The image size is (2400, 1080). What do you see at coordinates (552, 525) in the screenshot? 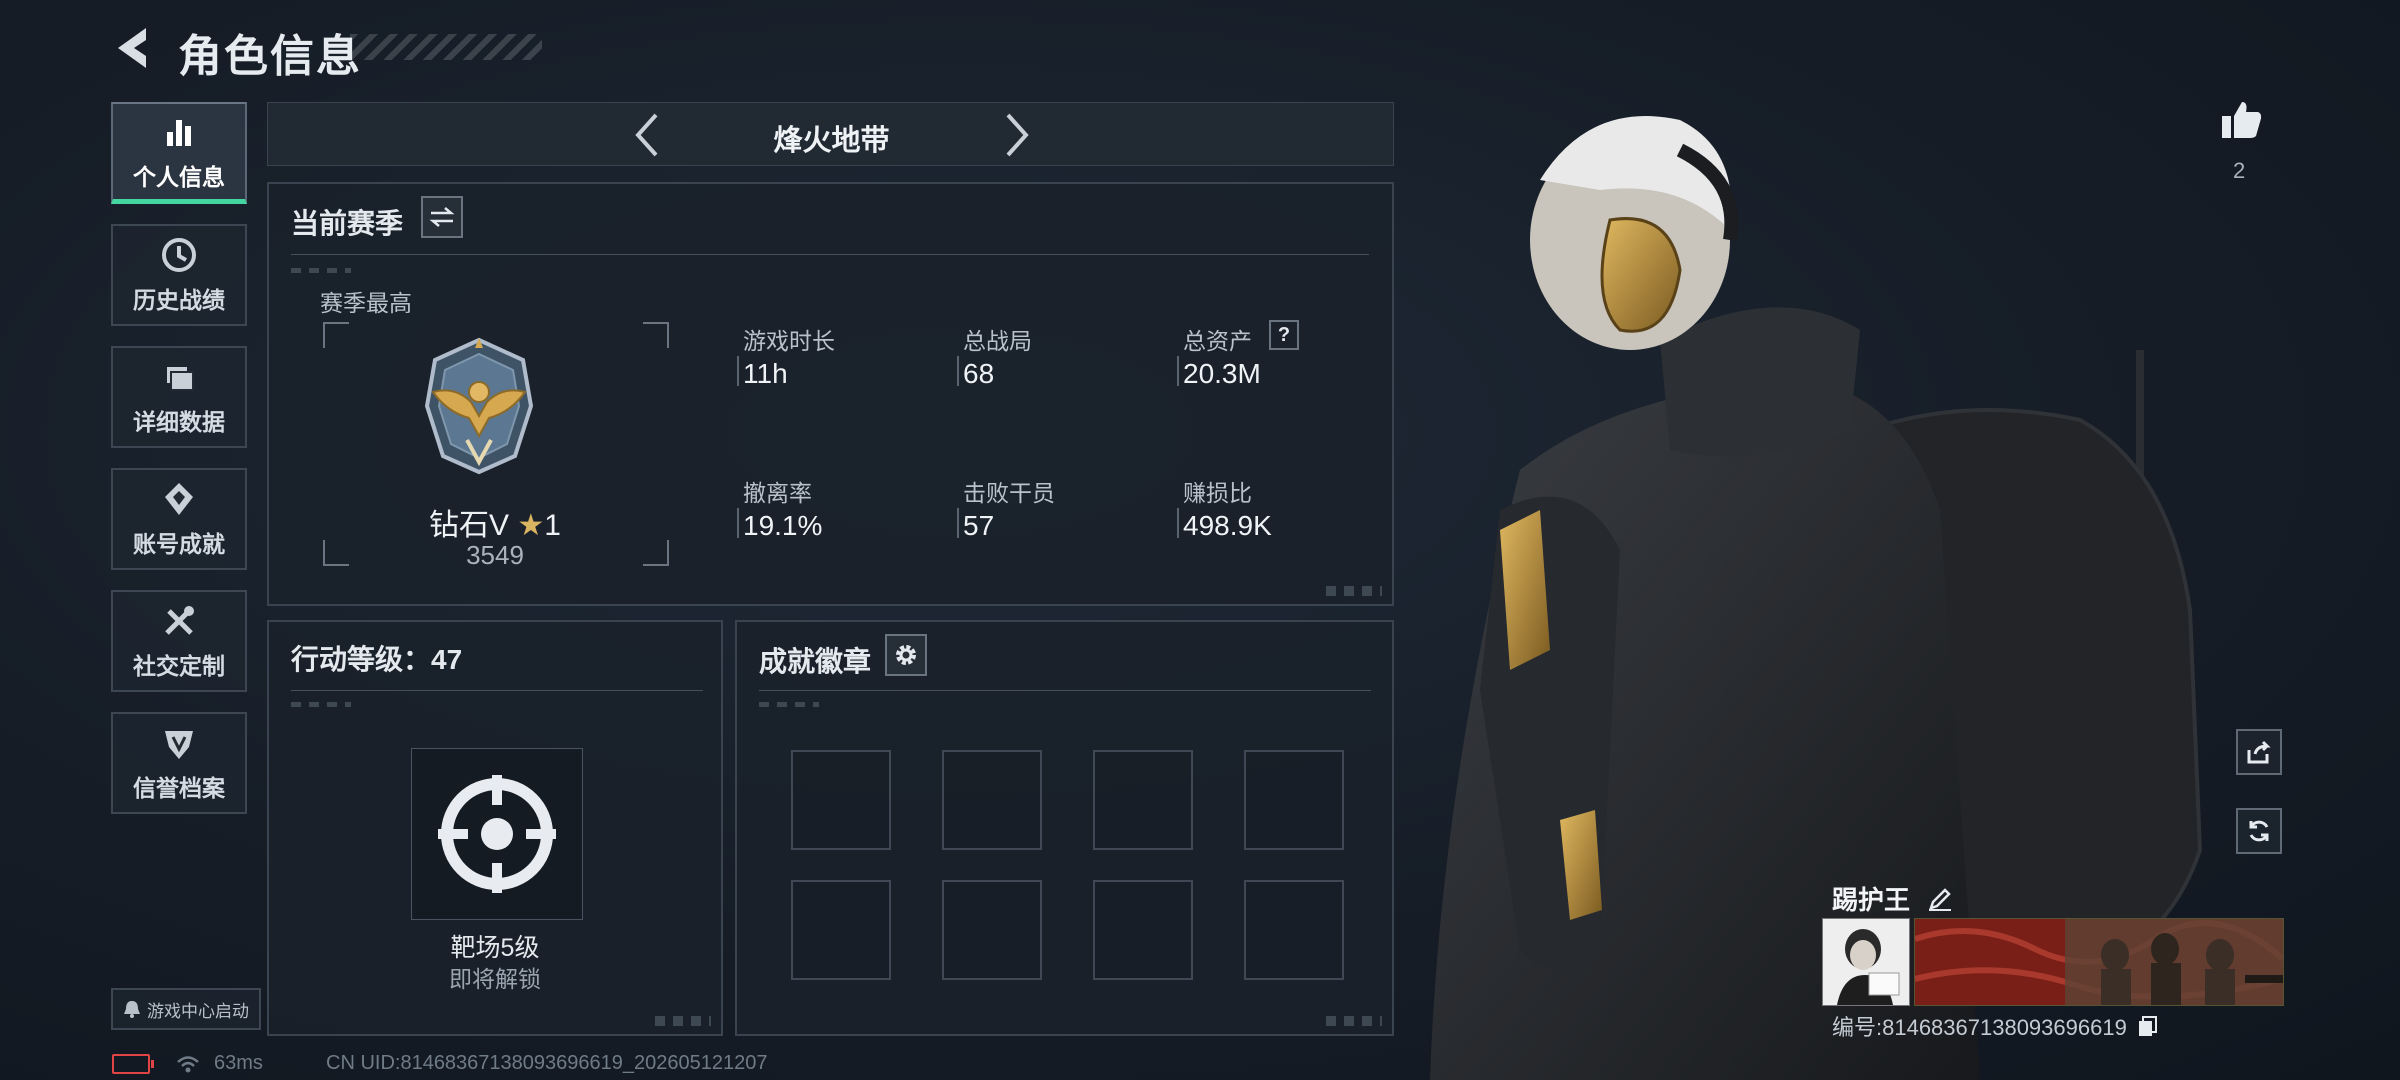
I see `rank-stars: 1` at bounding box center [552, 525].